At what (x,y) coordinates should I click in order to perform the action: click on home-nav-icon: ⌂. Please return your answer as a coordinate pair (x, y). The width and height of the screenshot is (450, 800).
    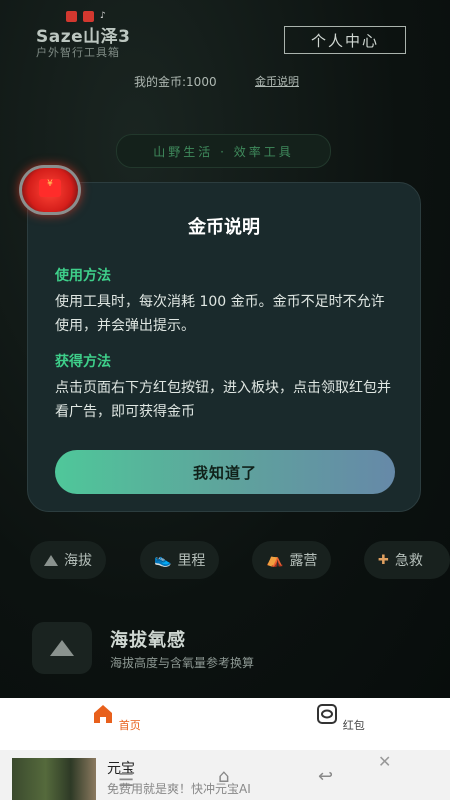
    Looking at the image, I should click on (223, 776).